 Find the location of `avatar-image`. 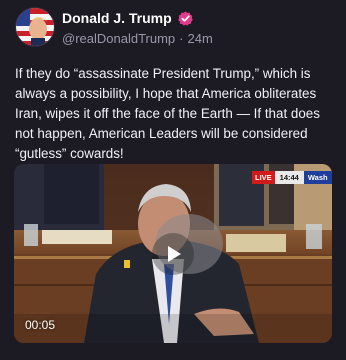

avatar-image is located at coordinates (35, 27).